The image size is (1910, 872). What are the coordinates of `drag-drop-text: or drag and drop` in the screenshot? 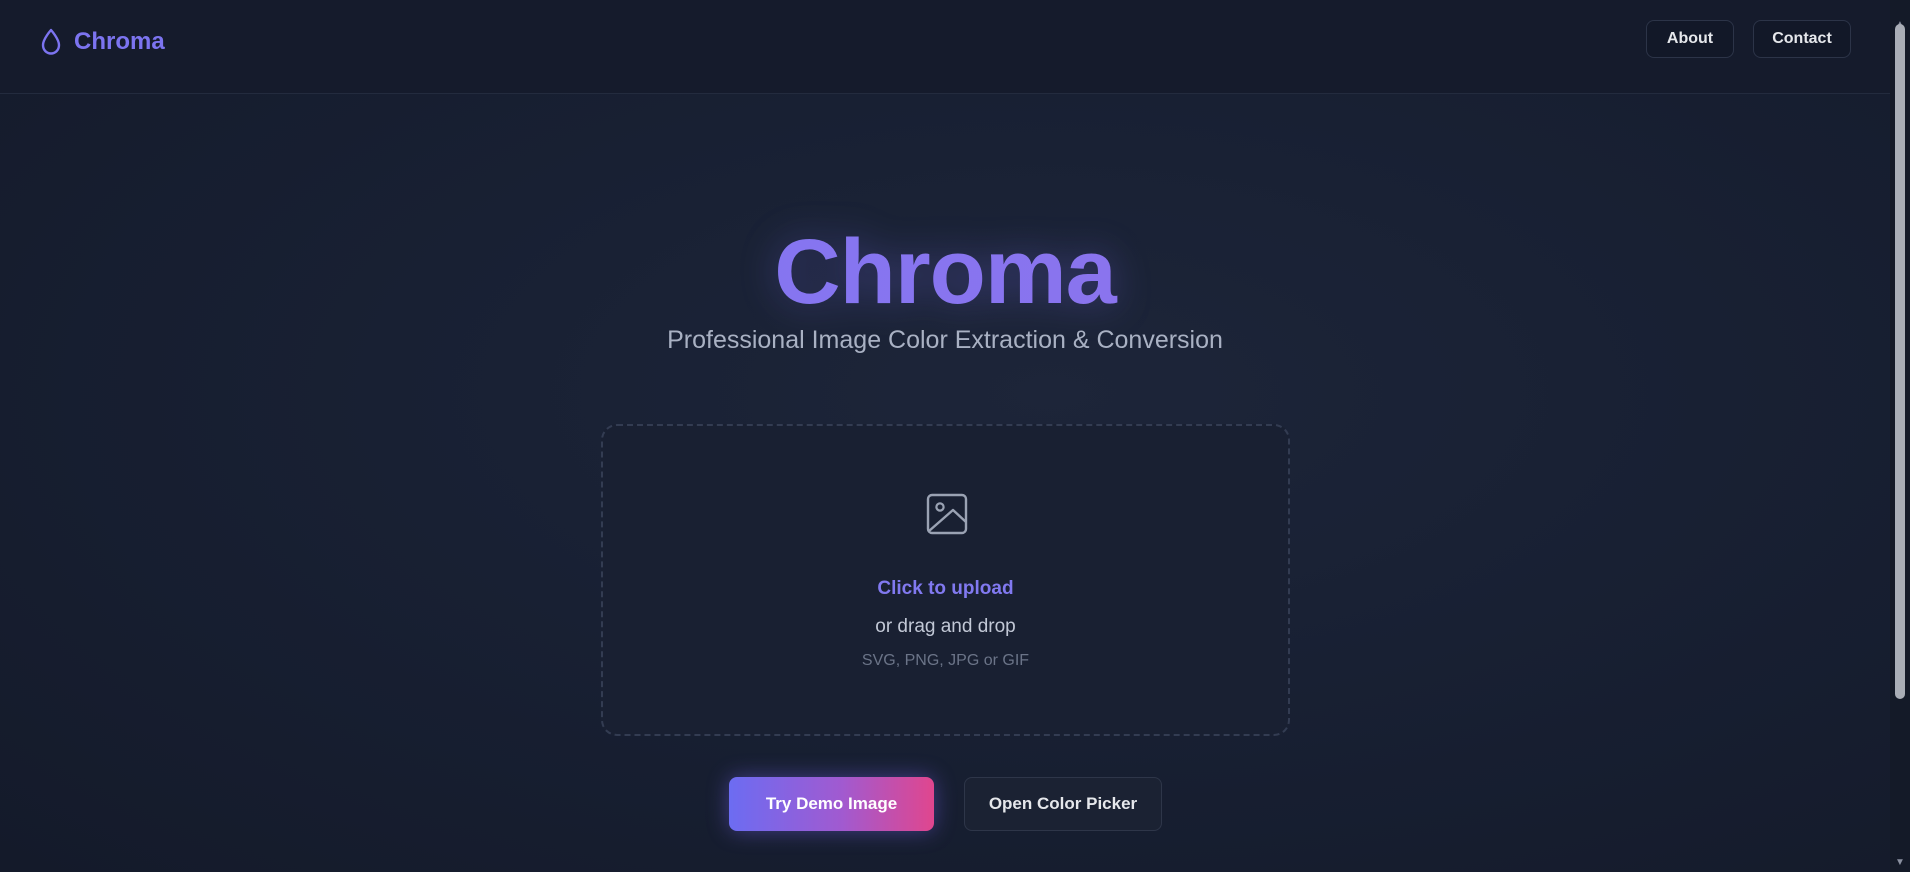 It's located at (945, 626).